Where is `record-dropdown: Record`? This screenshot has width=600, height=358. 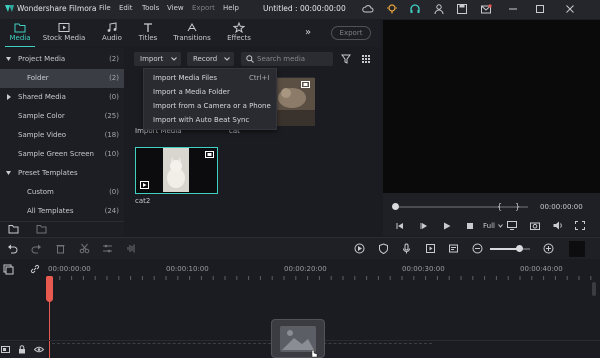 record-dropdown: Record is located at coordinates (210, 59).